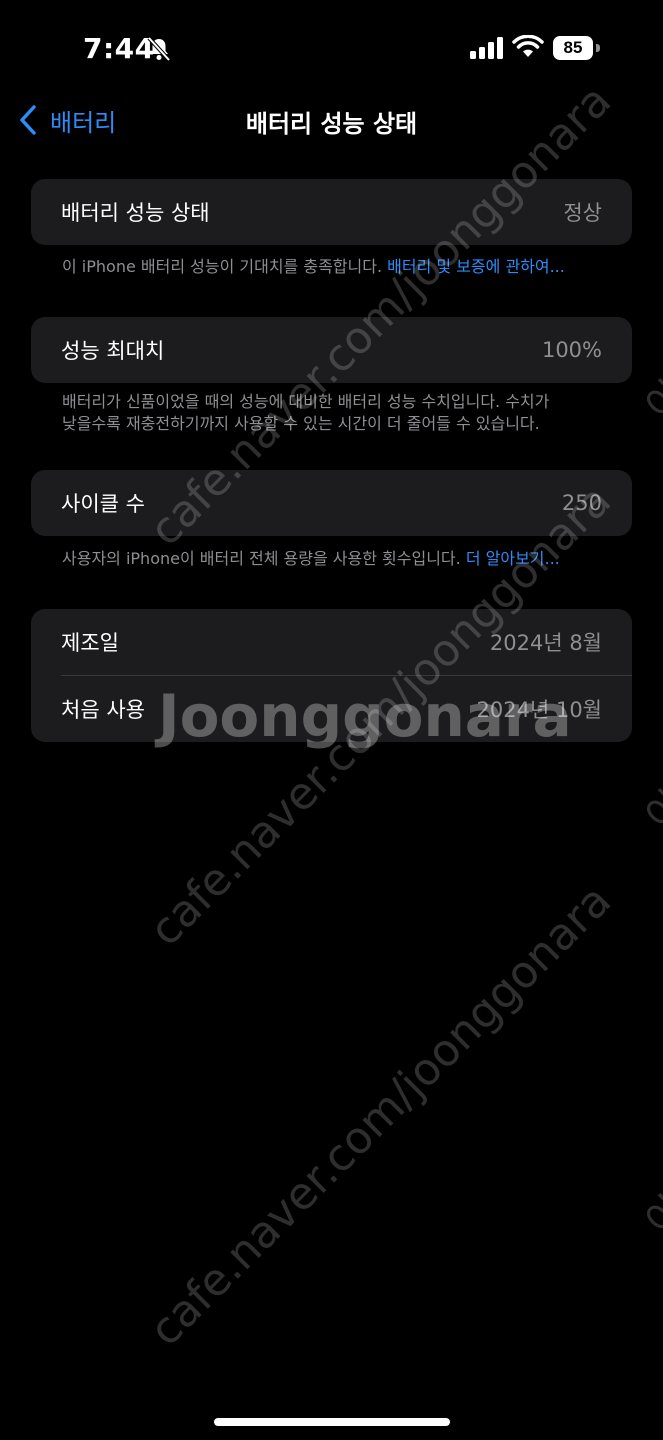 The image size is (663, 1440). I want to click on max-capacity-label: 성능 최대치, so click(113, 351).